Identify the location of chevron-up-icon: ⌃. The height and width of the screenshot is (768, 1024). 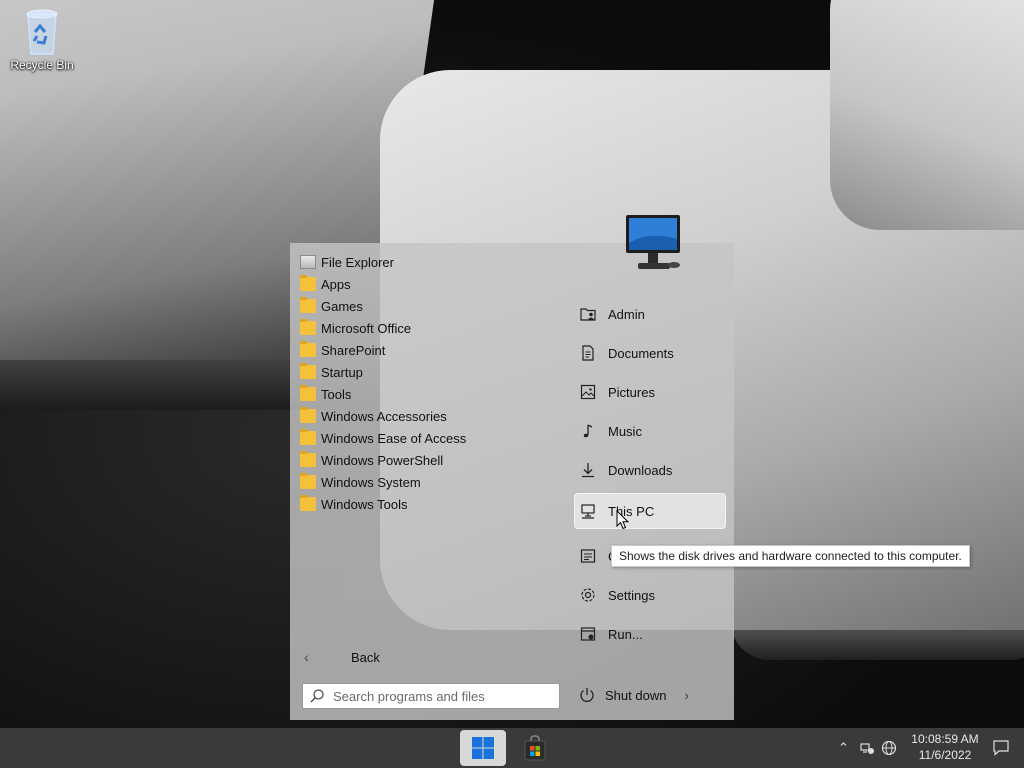
(843, 748).